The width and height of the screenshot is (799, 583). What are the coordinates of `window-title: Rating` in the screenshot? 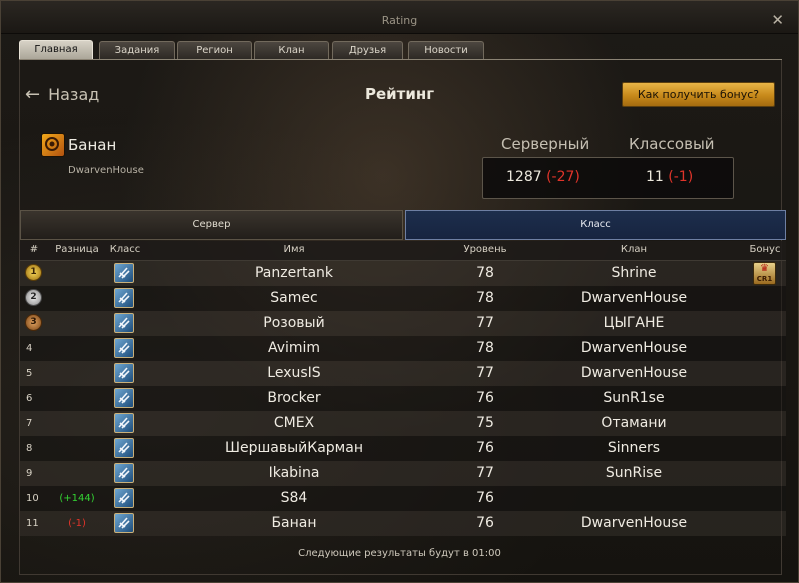 It's located at (399, 20).